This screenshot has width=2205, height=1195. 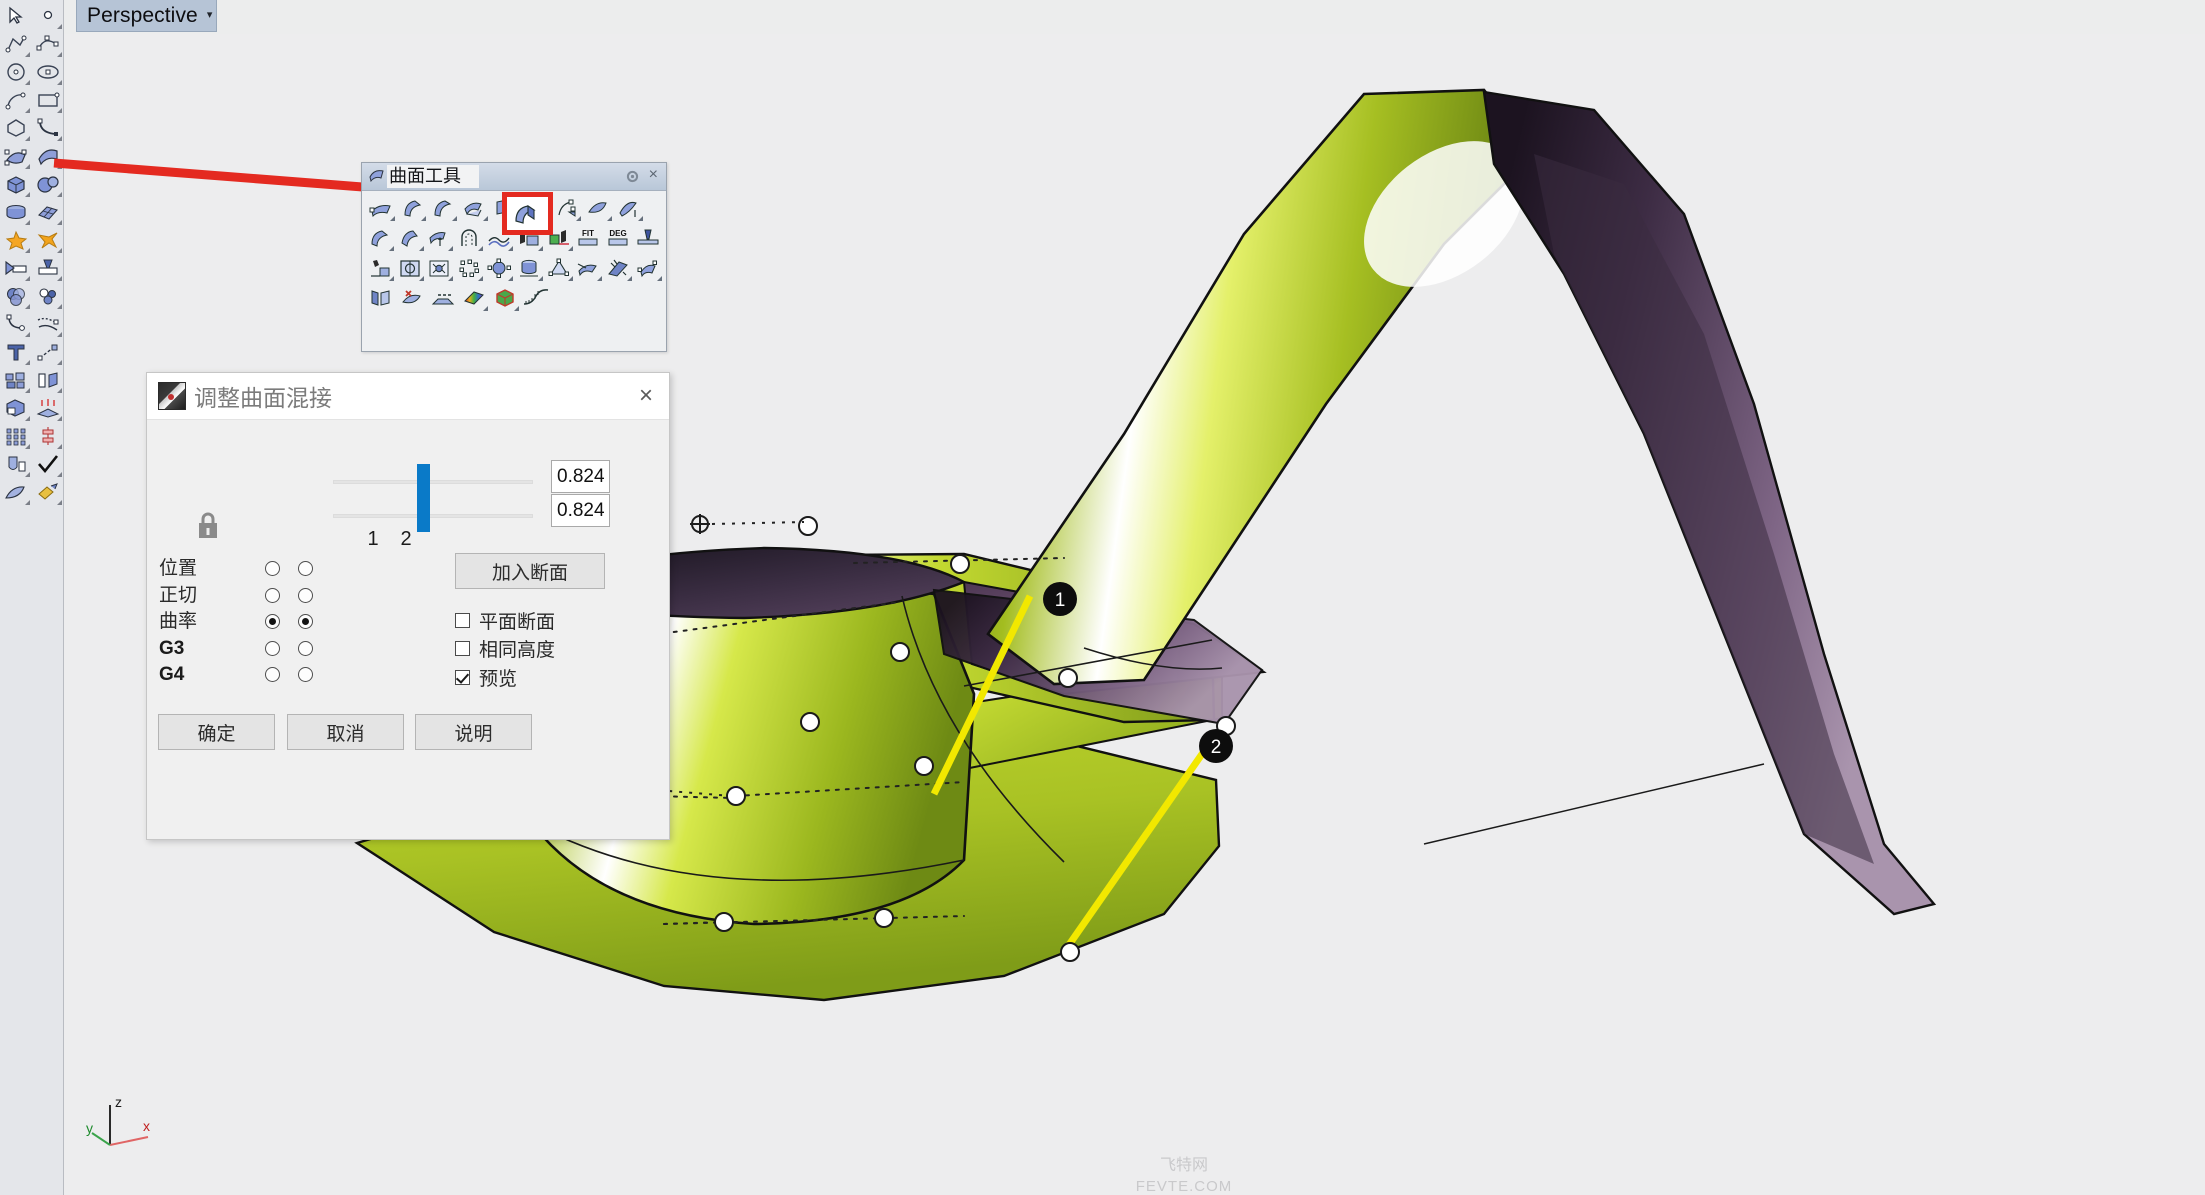 I want to click on cancel-button: 取消, so click(x=345, y=732).